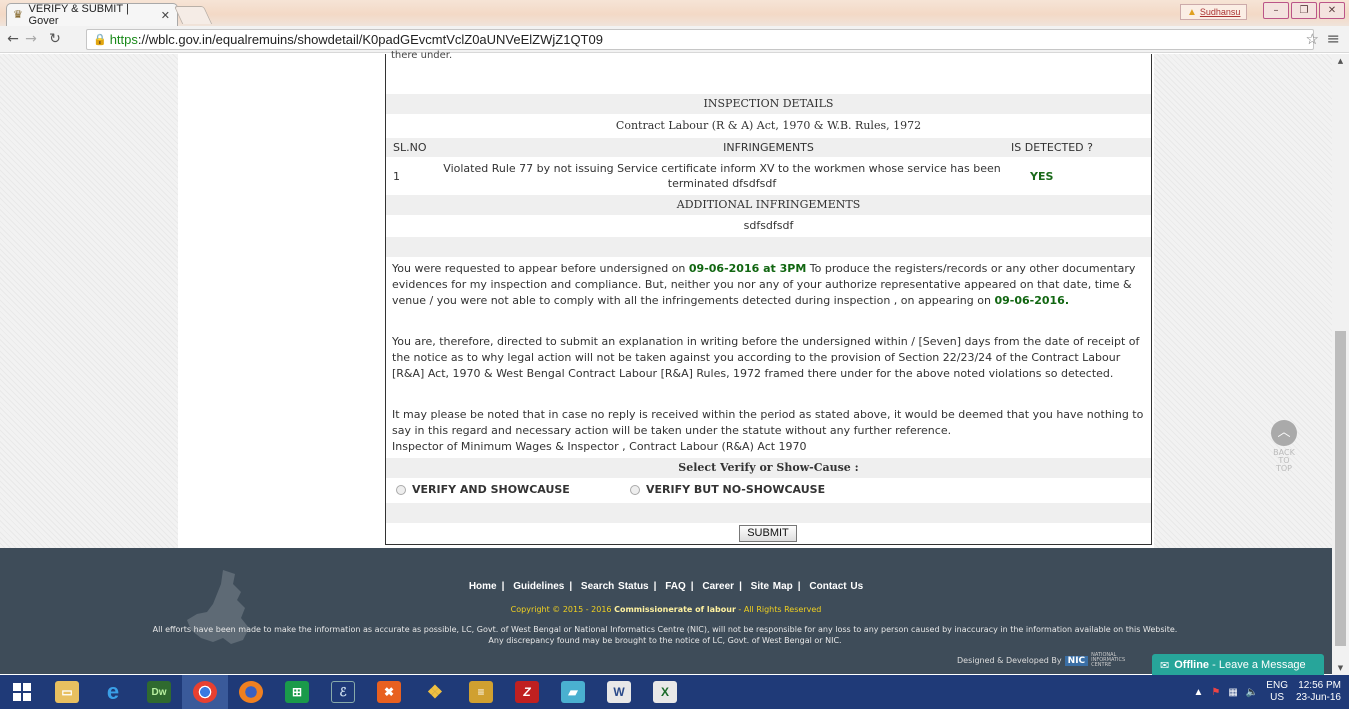 Image resolution: width=1349 pixels, height=709 pixels. What do you see at coordinates (836, 586) in the screenshot?
I see `footer-link-contact-us: Contact Us` at bounding box center [836, 586].